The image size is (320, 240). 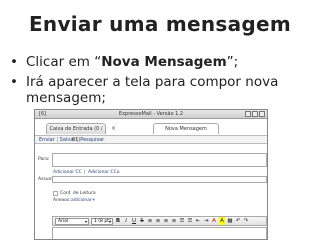 I want to click on align-justify-icon: ≡, so click(x=174, y=221).